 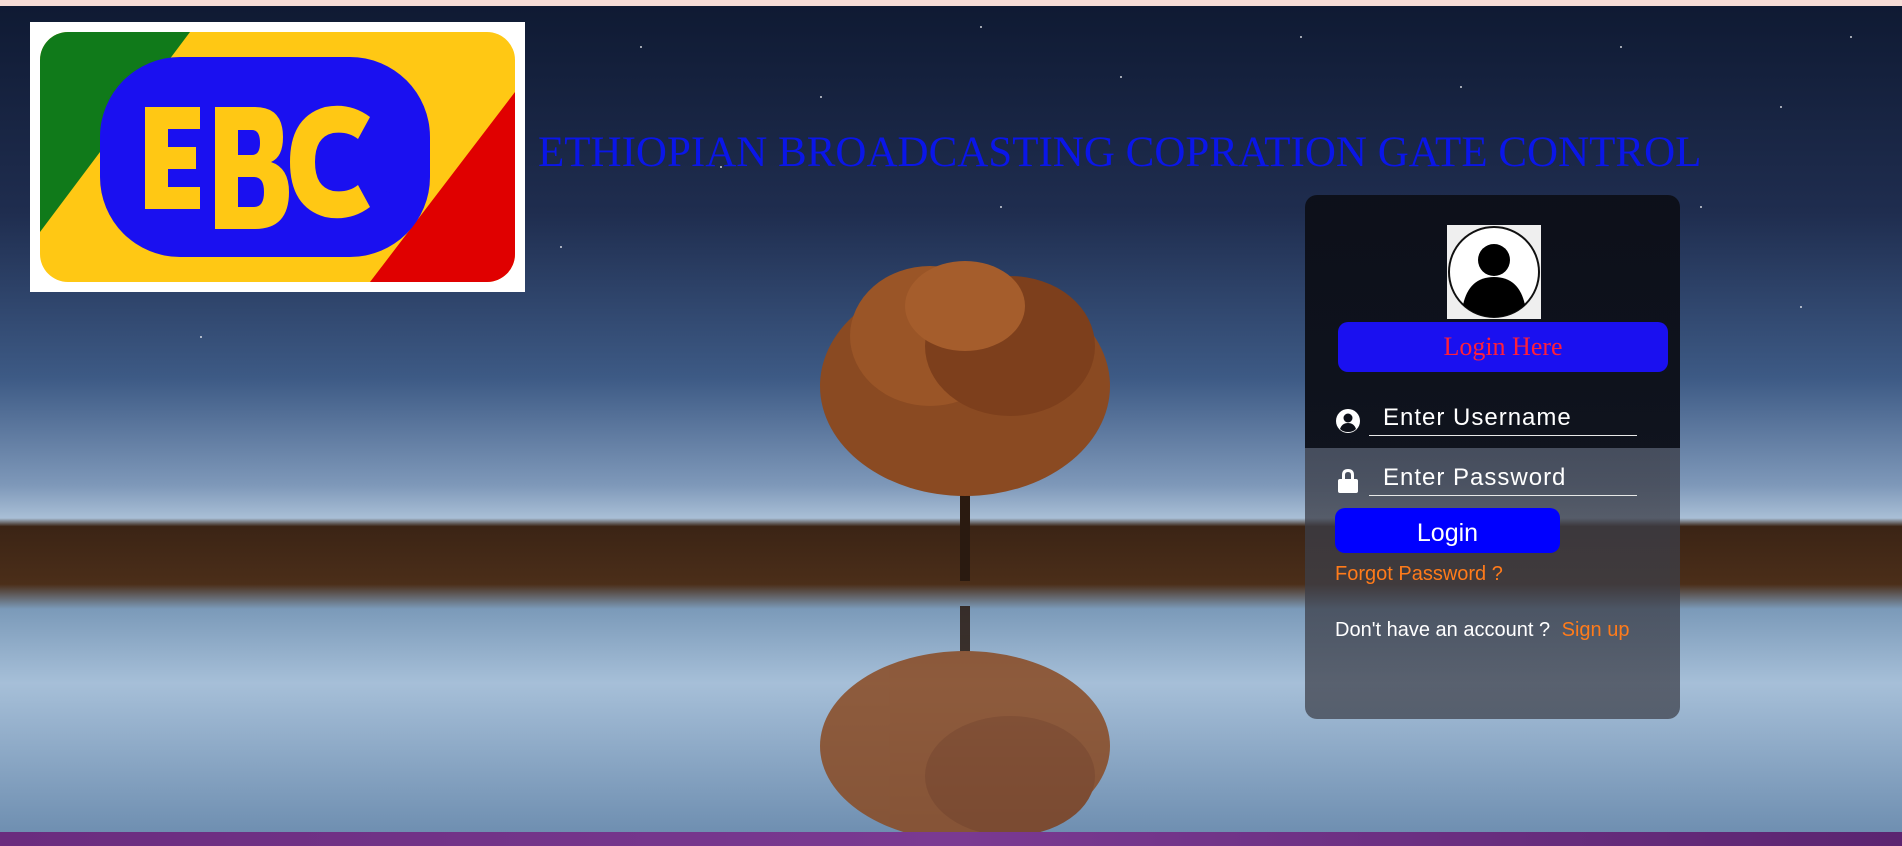 I want to click on password-input, so click(x=1503, y=478).